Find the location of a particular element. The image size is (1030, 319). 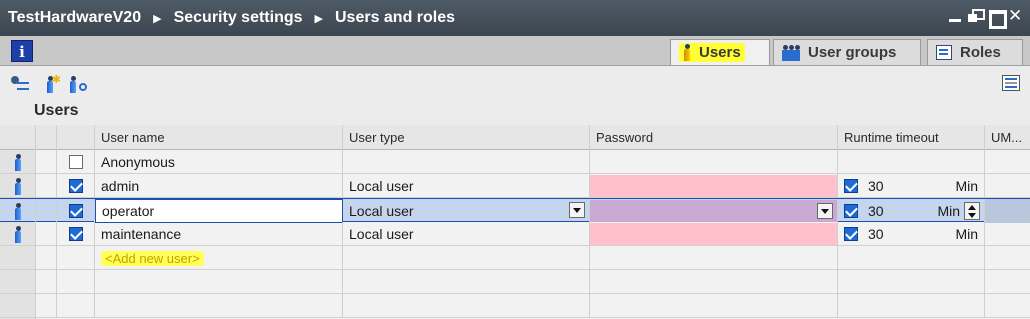

table-row: admin Local user 30 Min is located at coordinates (515, 186).